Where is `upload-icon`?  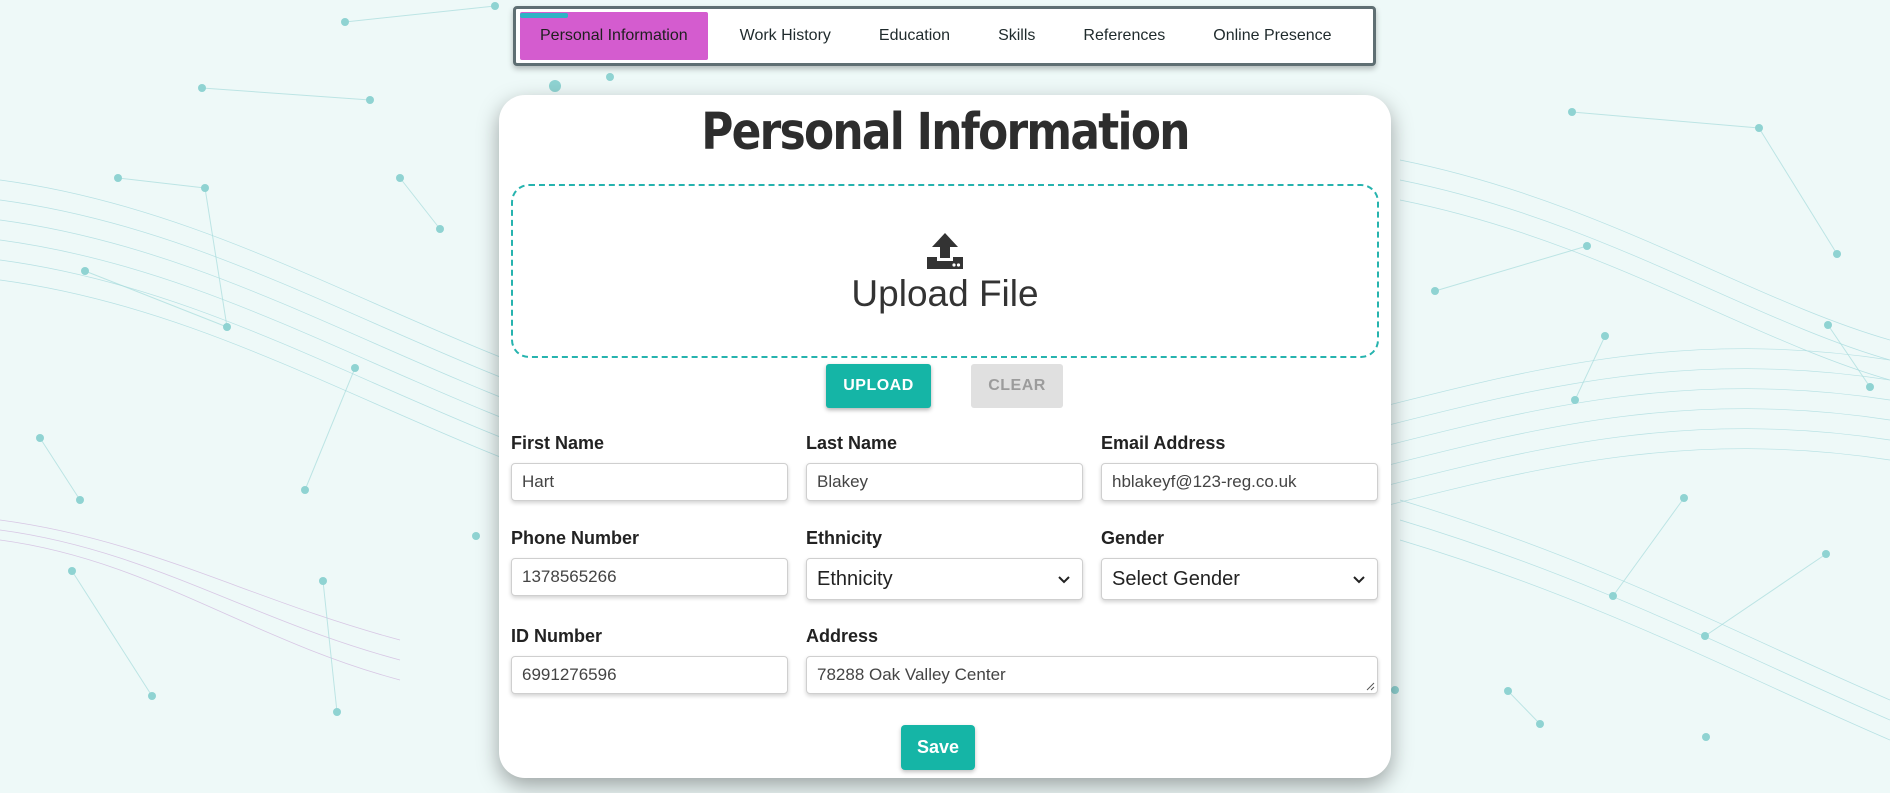 upload-icon is located at coordinates (945, 251).